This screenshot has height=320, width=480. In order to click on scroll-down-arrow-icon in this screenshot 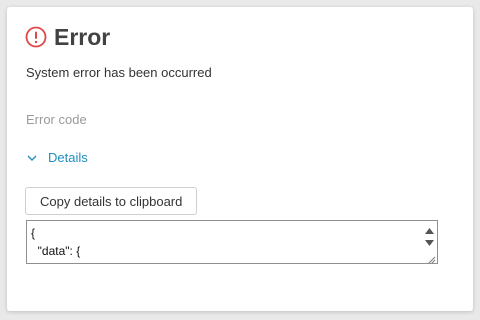, I will do `click(429, 240)`.